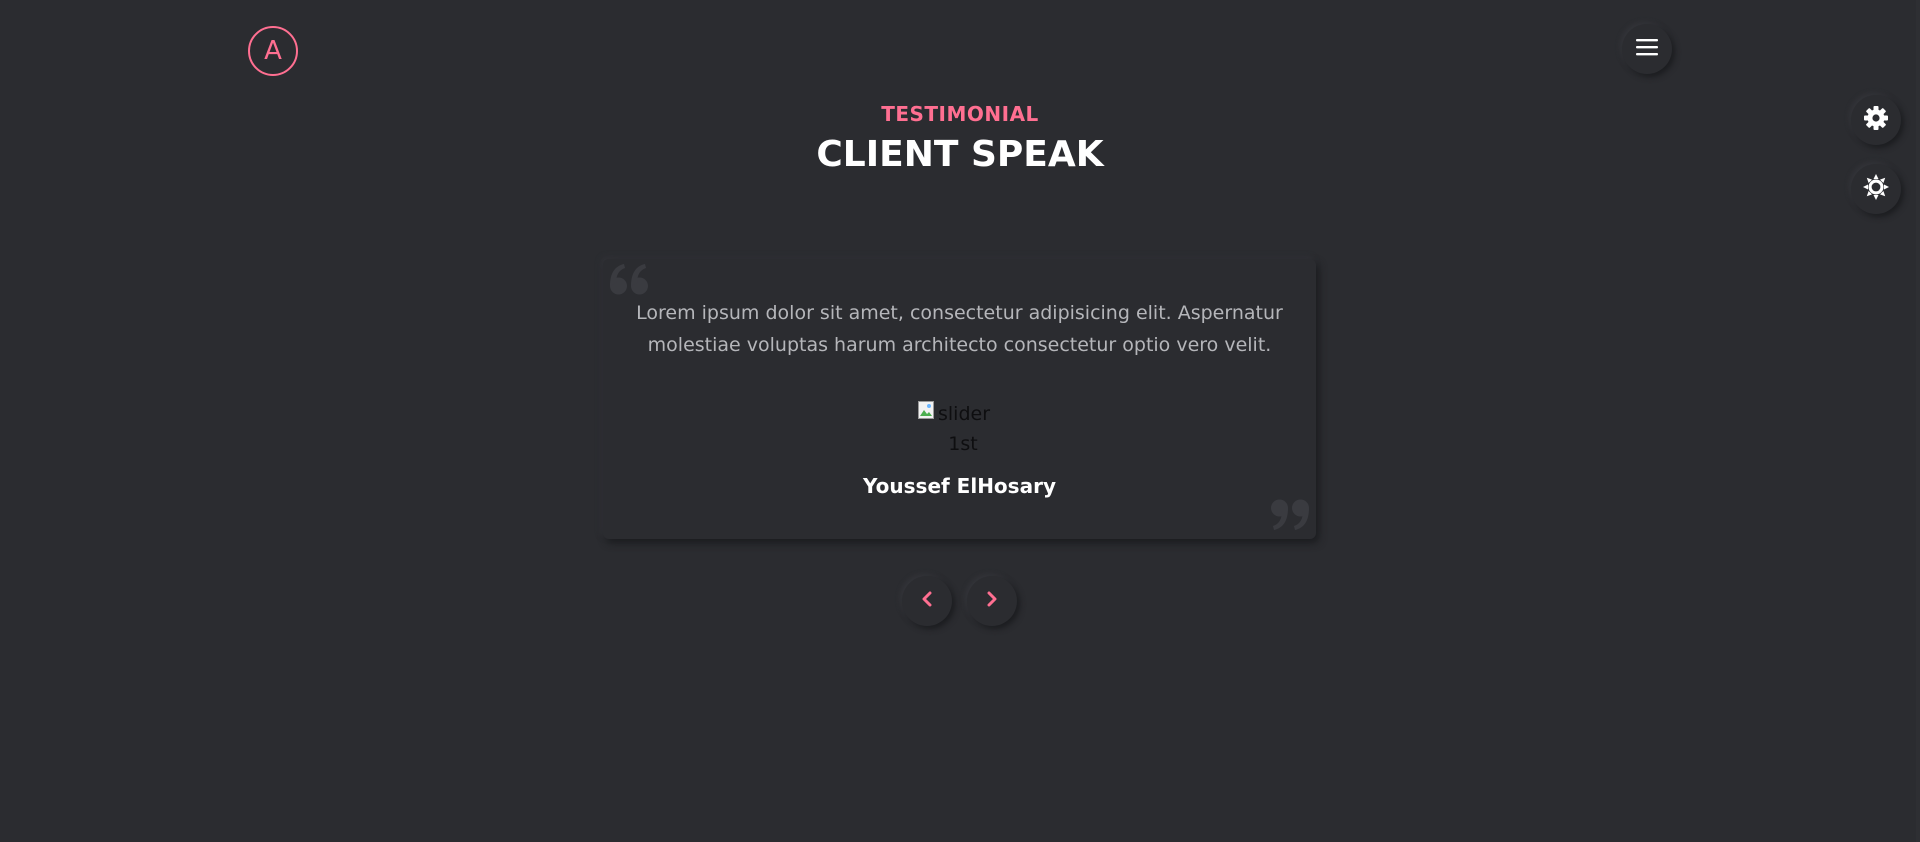  Describe the element at coordinates (1918, 421) in the screenshot. I see `scrollbar-edge` at that location.